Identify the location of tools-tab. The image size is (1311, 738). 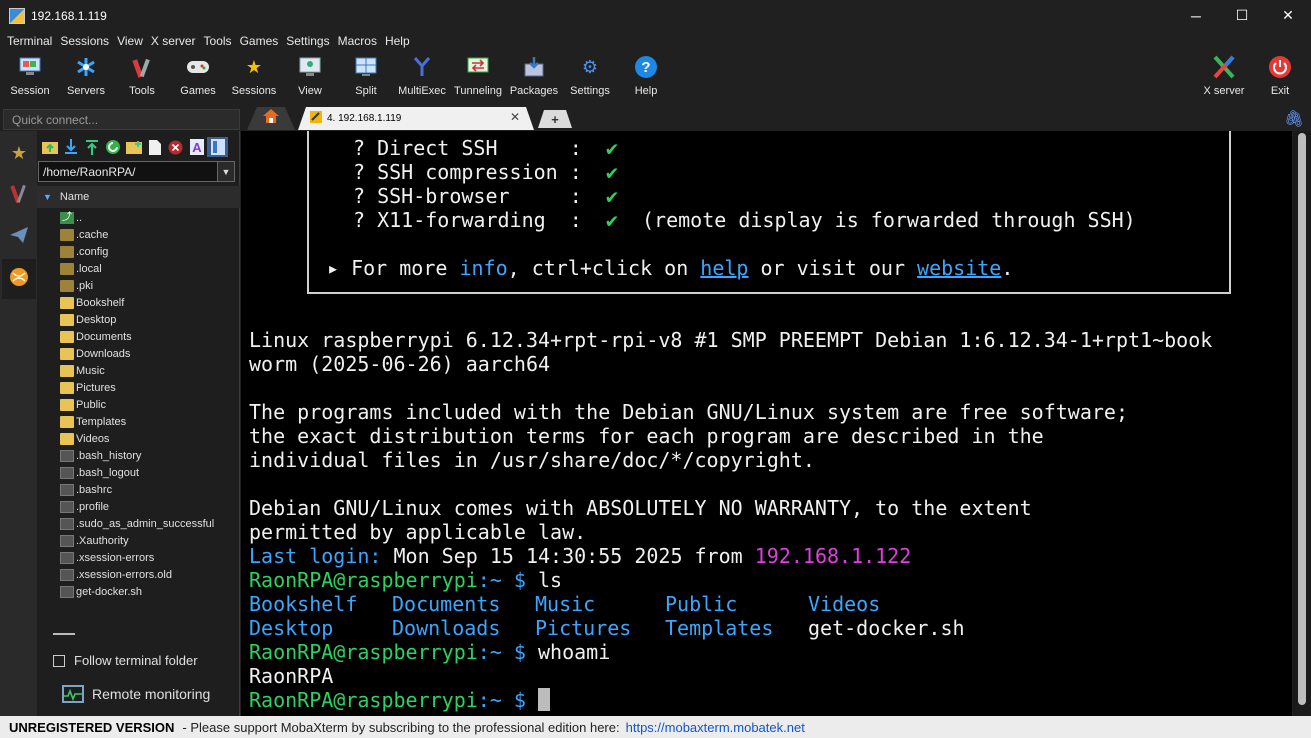
(19, 195).